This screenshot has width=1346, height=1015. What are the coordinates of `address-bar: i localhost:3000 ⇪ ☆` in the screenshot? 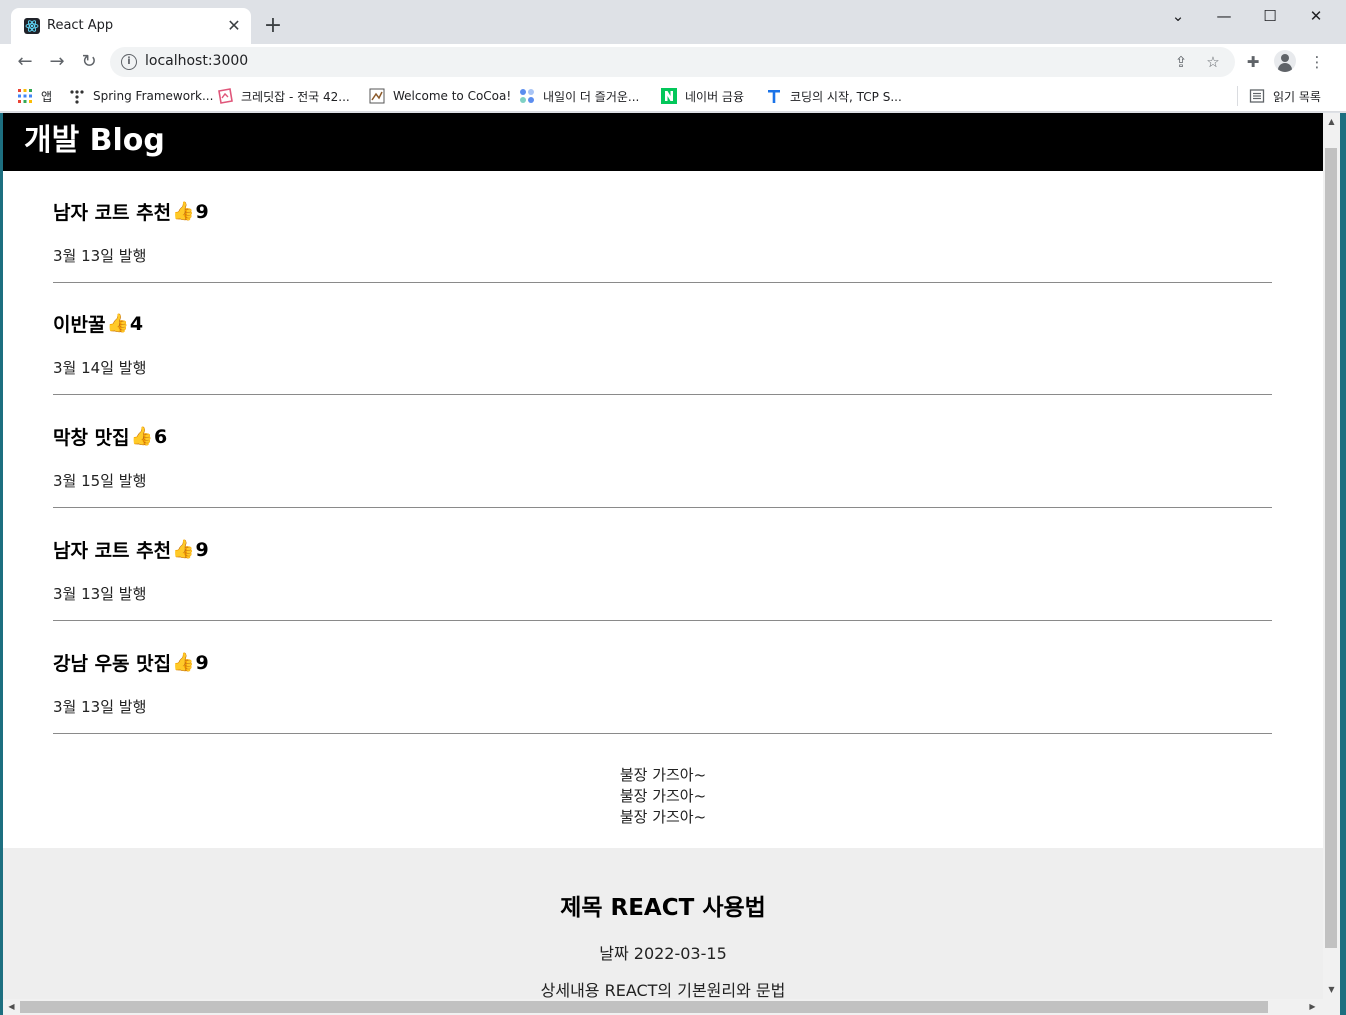 It's located at (672, 62).